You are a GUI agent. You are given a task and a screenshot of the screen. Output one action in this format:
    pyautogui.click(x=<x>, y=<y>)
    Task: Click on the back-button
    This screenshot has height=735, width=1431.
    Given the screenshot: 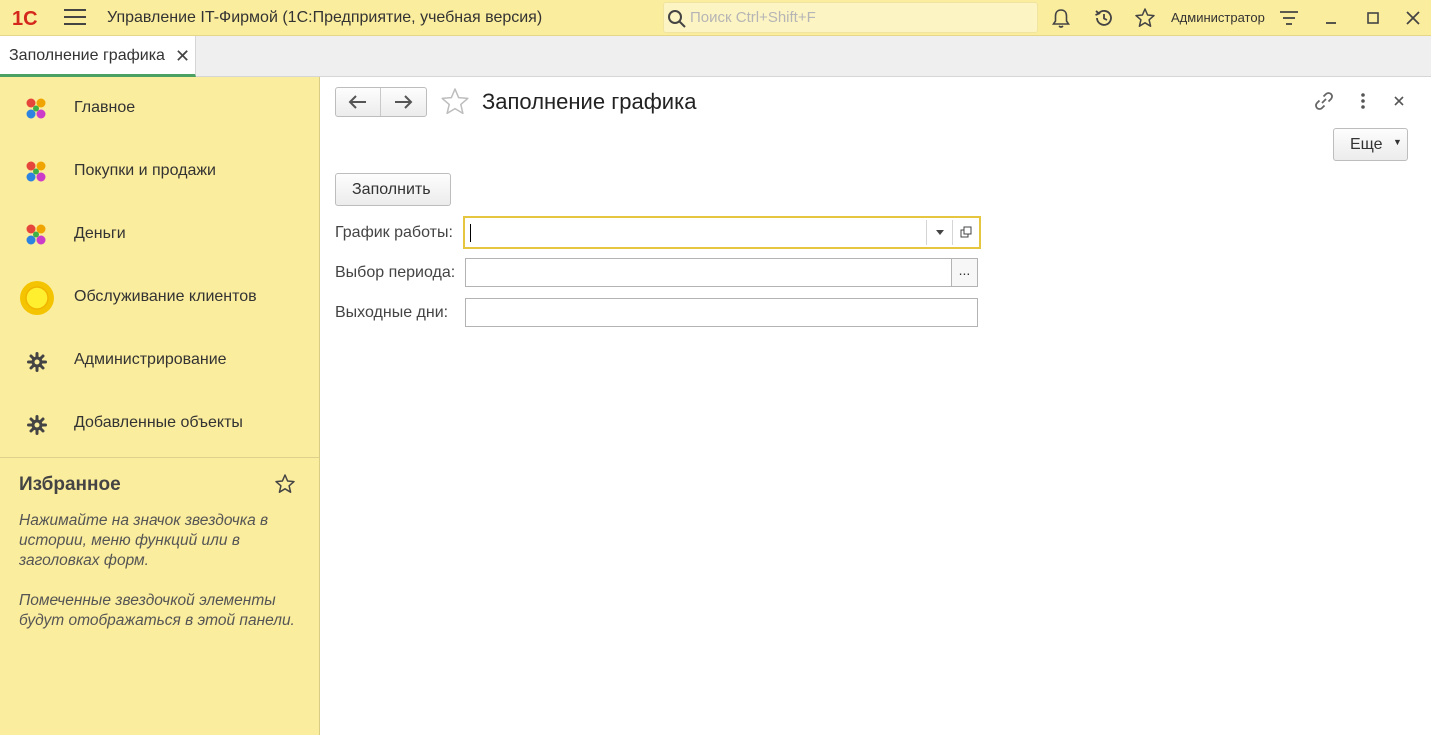 What is the action you would take?
    pyautogui.click(x=358, y=102)
    